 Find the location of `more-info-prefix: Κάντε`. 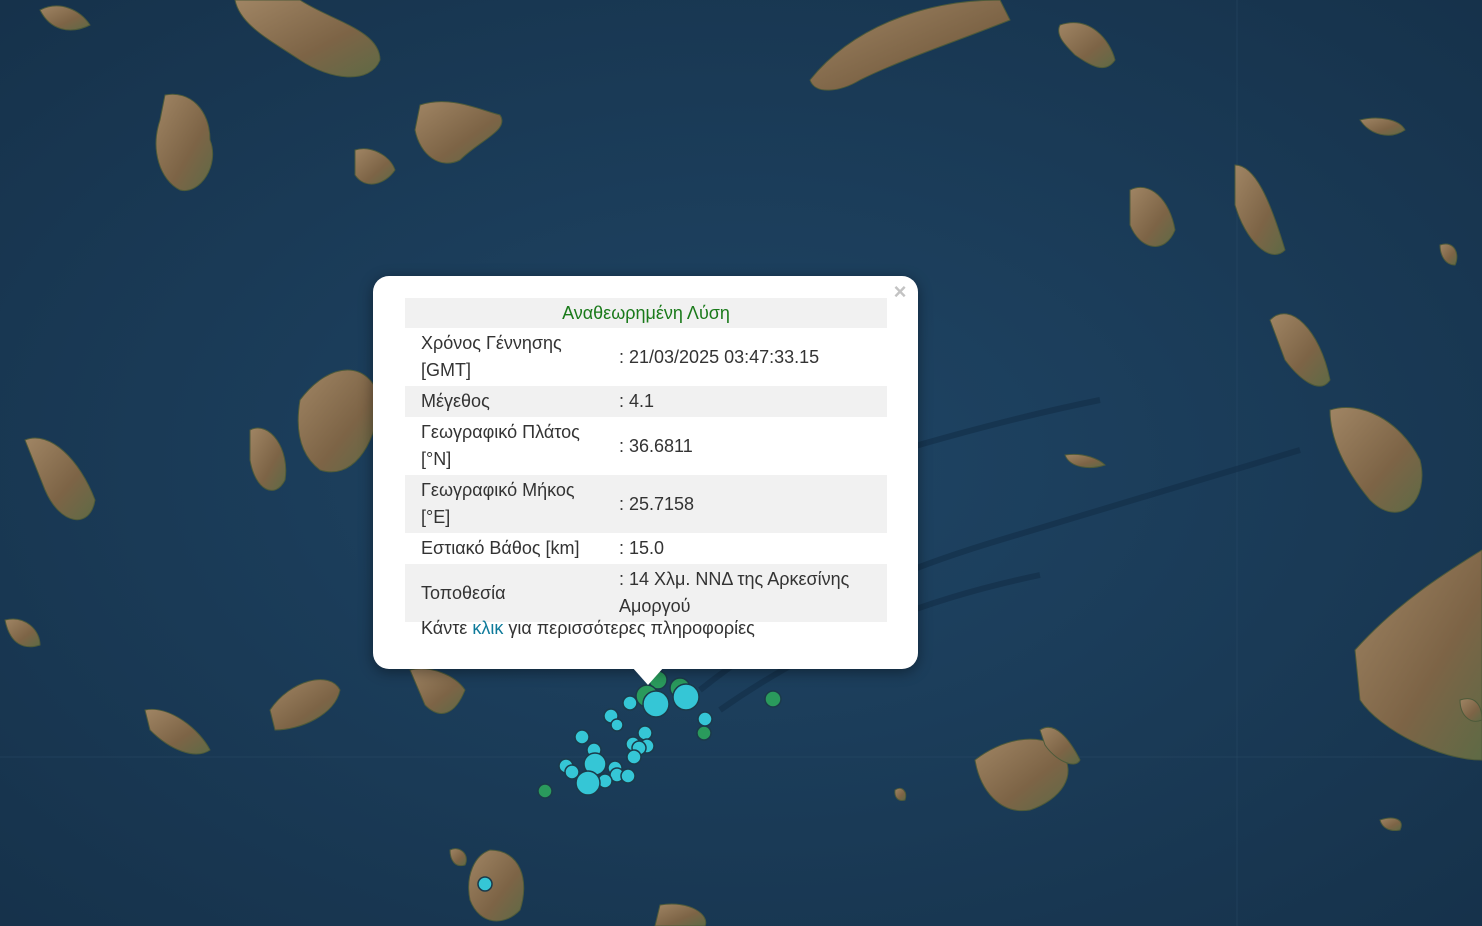

more-info-prefix: Κάντε is located at coordinates (444, 628).